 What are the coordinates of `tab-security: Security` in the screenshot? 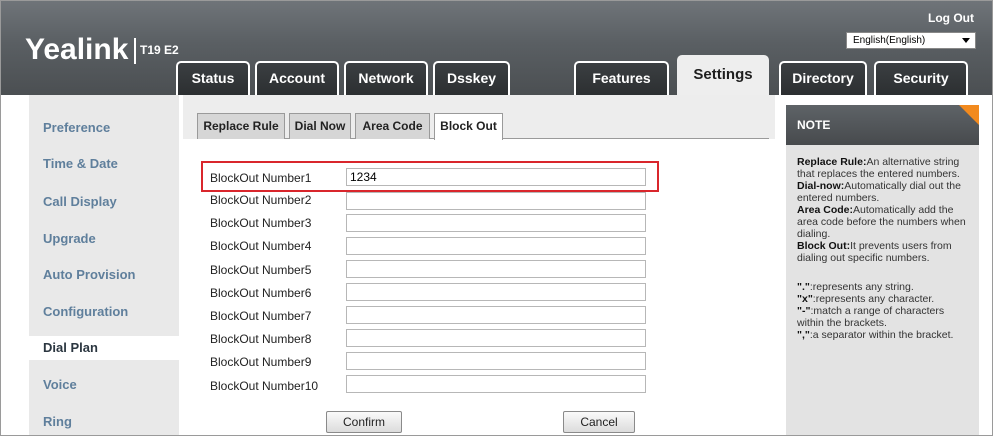 It's located at (921, 78).